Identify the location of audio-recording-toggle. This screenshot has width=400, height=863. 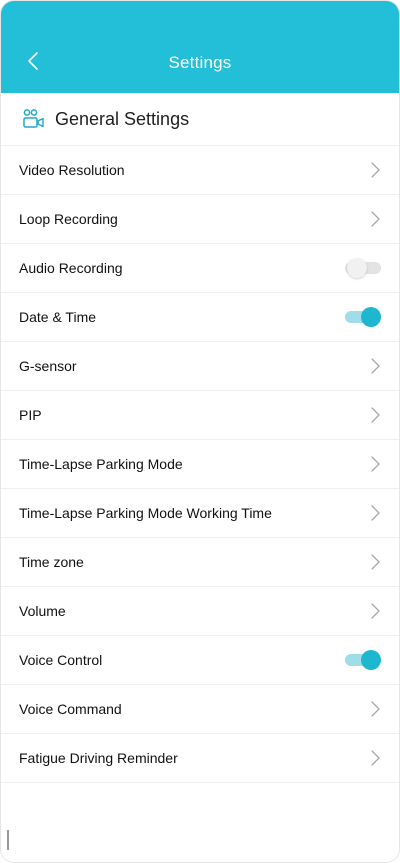
(363, 268).